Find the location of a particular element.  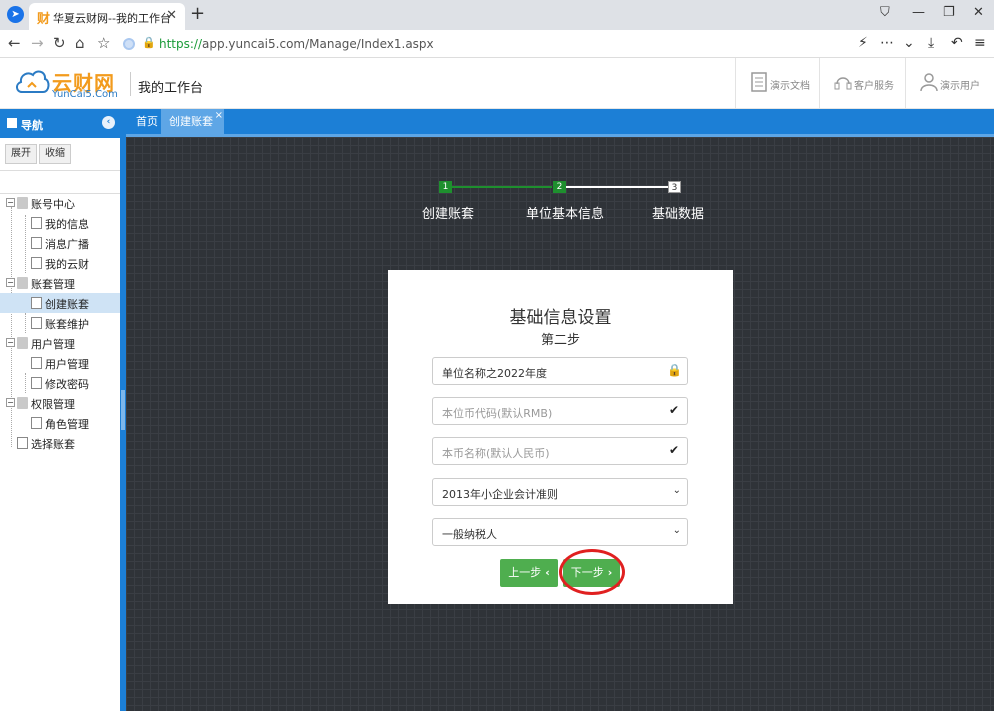

forward-icon: → is located at coordinates (37, 43).